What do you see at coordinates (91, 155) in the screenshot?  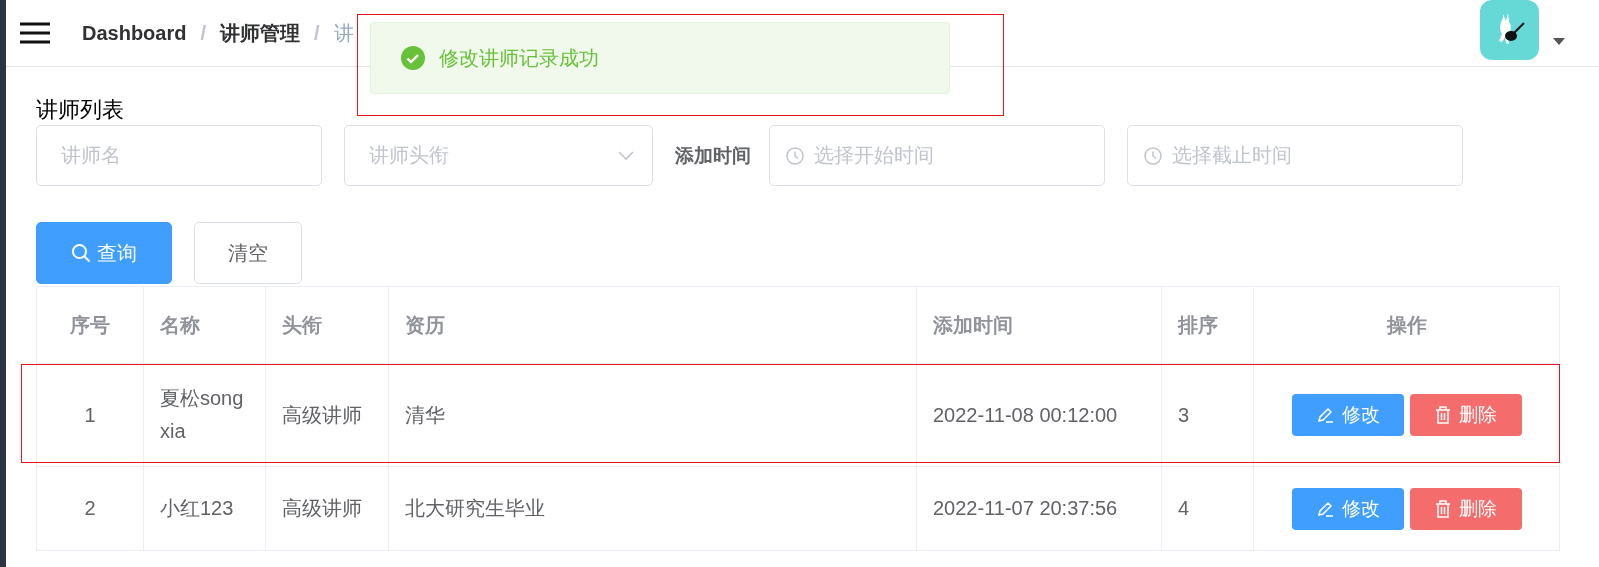 I see `placeholder-text: 讲师名` at bounding box center [91, 155].